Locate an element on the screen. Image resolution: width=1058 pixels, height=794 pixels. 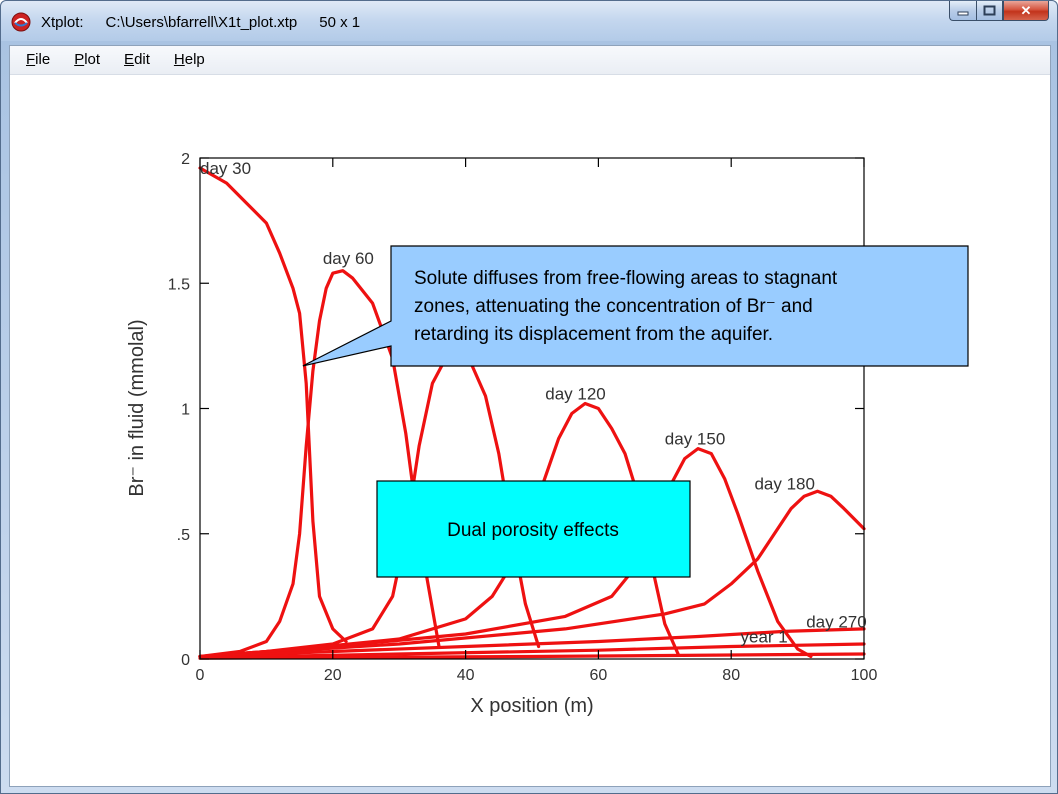
series-label: year 1 is located at coordinates (763, 636).